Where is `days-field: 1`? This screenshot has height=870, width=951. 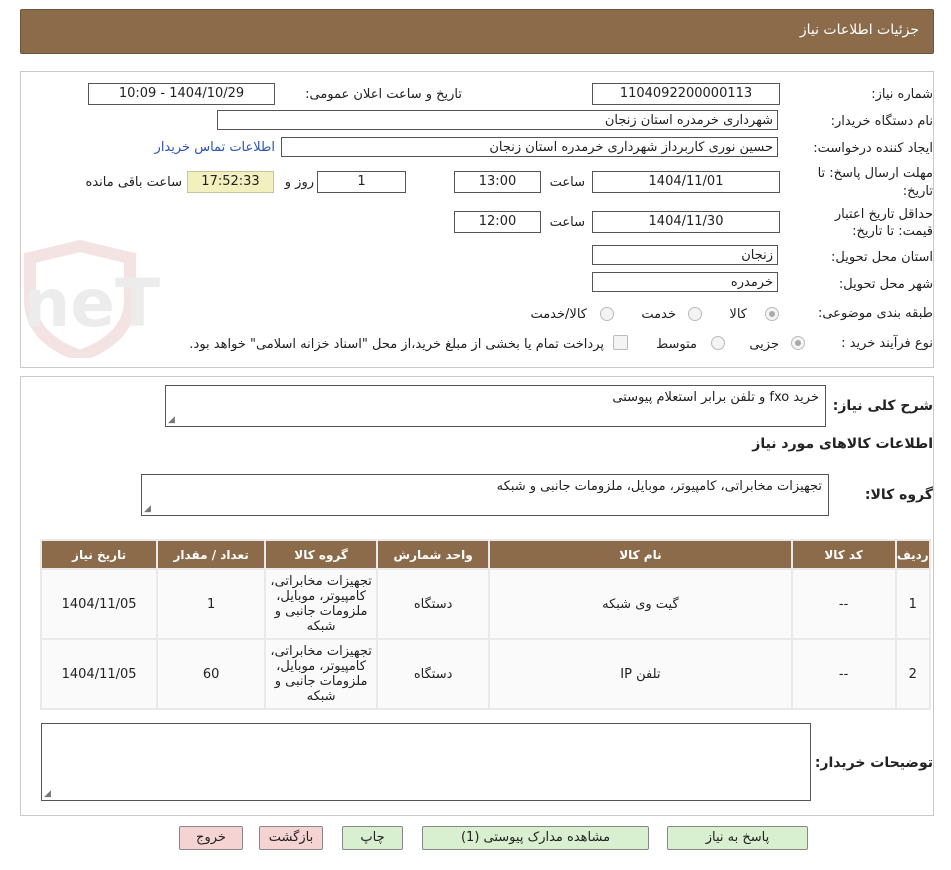 days-field: 1 is located at coordinates (361, 182).